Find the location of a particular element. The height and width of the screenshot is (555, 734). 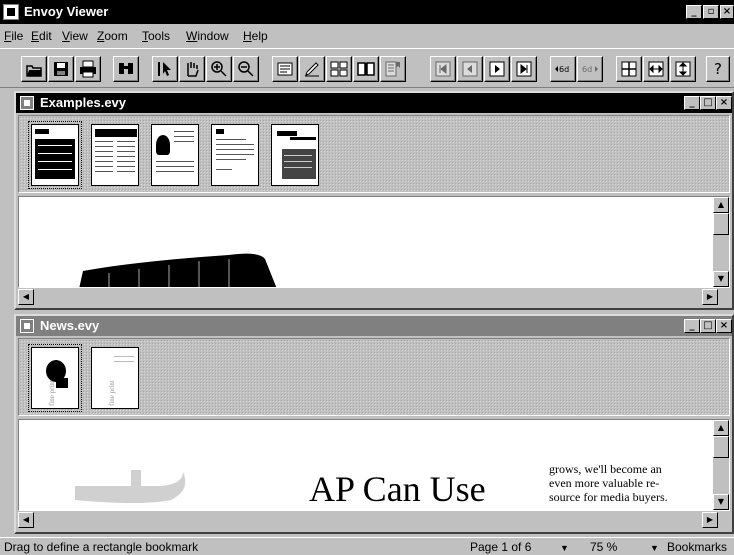

hand-tool-button is located at coordinates (192, 69).